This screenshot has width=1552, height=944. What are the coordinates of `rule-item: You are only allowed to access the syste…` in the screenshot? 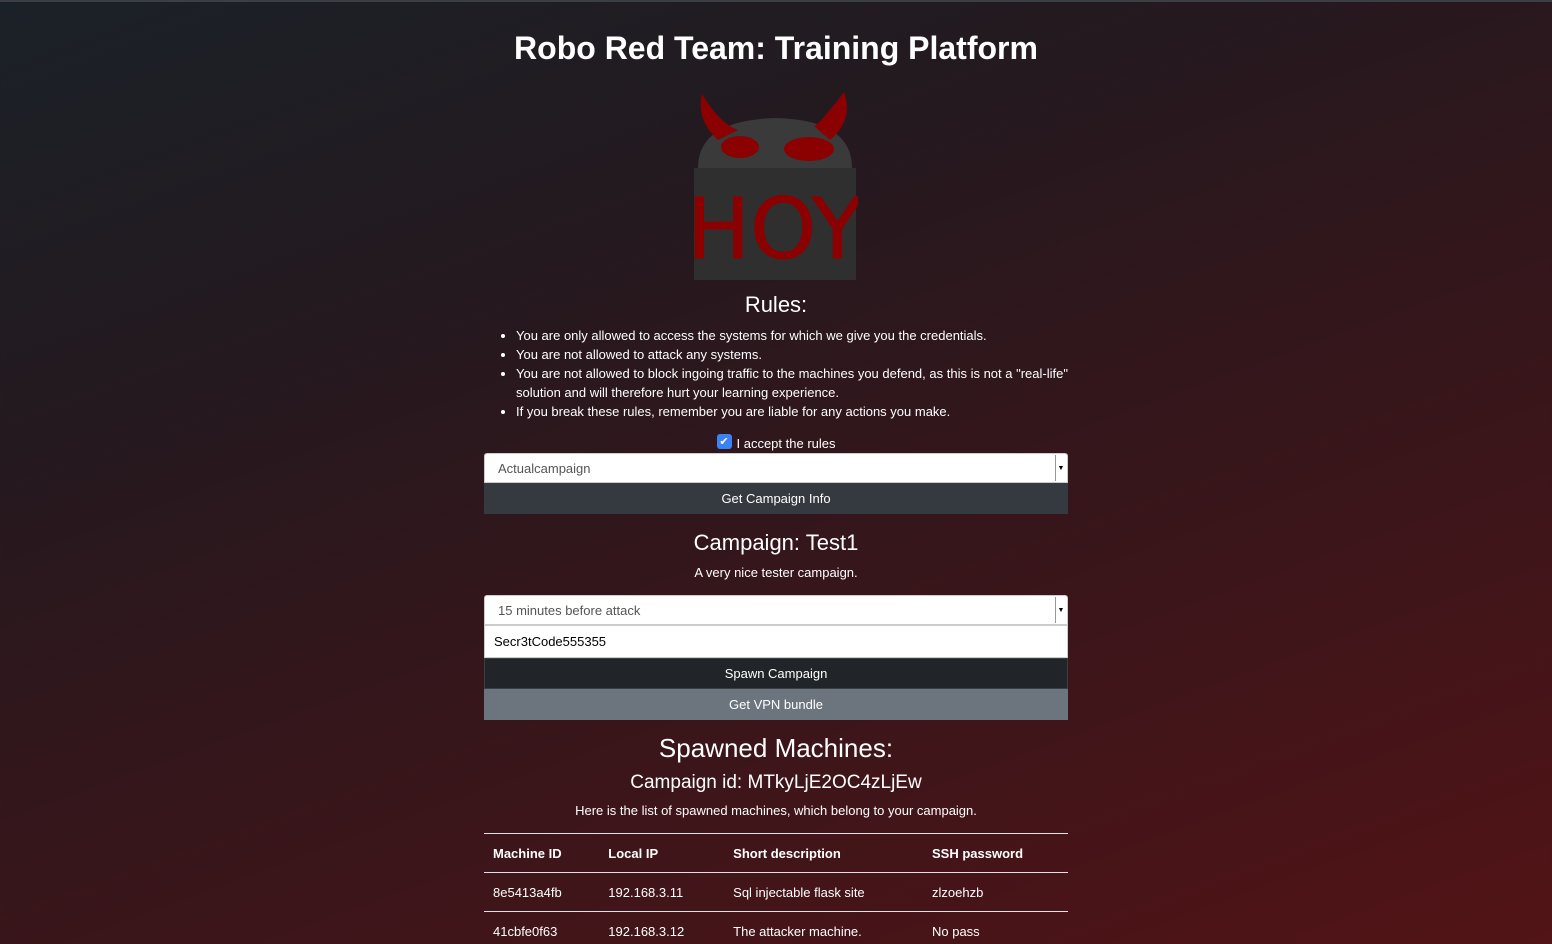 It's located at (792, 335).